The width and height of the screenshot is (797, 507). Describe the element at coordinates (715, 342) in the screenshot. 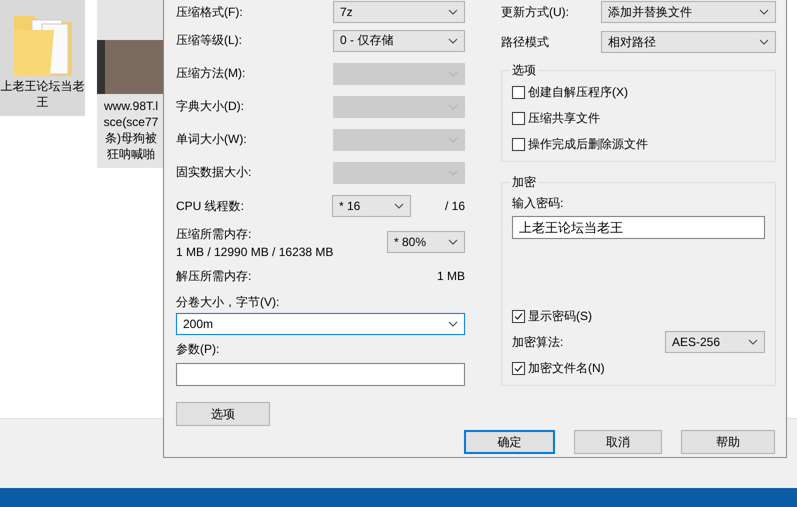

I see `dropdown: AES-256` at that location.